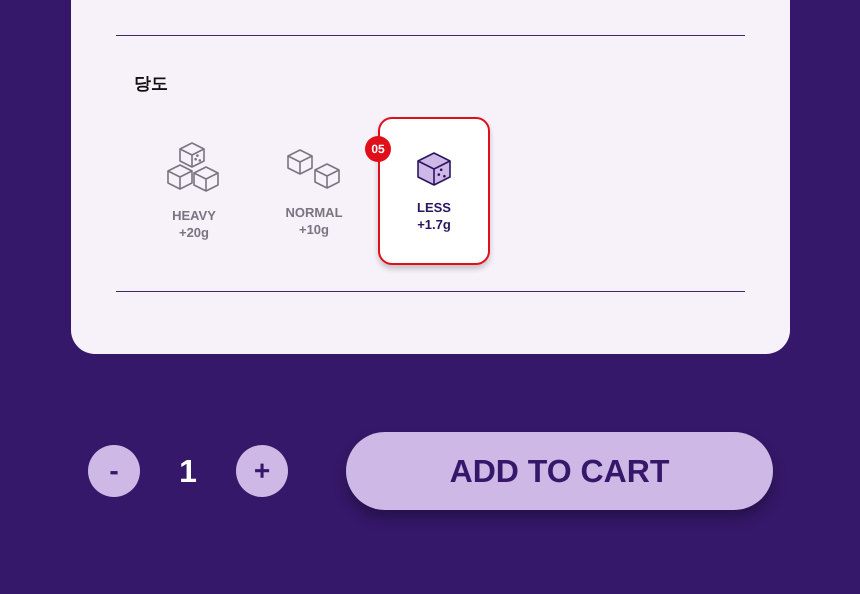 This screenshot has height=594, width=860. Describe the element at coordinates (378, 149) in the screenshot. I see `number-badge: 05` at that location.